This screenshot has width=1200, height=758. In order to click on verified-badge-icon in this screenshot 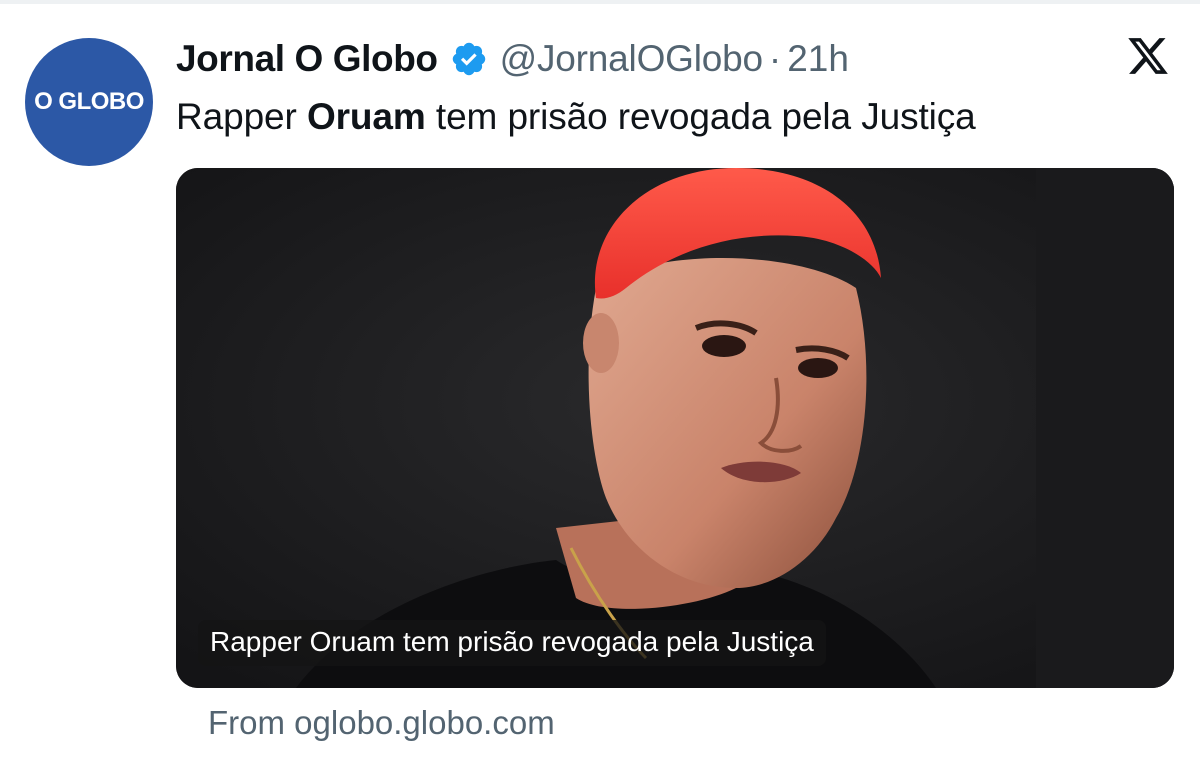, I will do `click(469, 59)`.